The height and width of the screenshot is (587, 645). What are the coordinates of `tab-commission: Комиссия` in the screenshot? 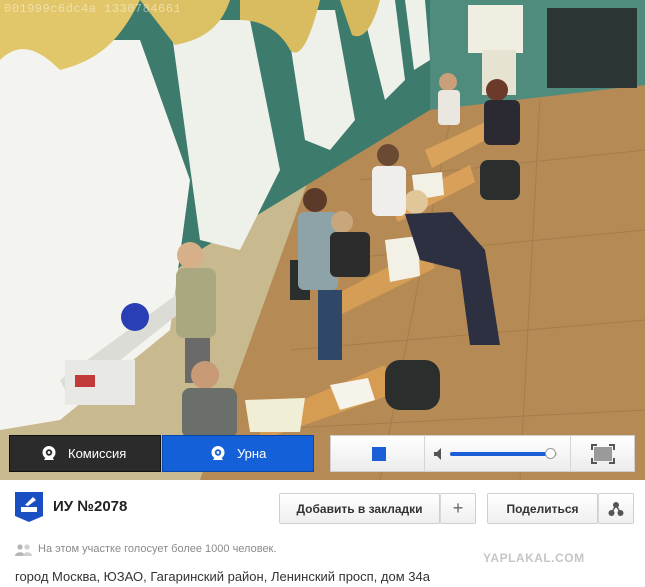 It's located at (85, 453).